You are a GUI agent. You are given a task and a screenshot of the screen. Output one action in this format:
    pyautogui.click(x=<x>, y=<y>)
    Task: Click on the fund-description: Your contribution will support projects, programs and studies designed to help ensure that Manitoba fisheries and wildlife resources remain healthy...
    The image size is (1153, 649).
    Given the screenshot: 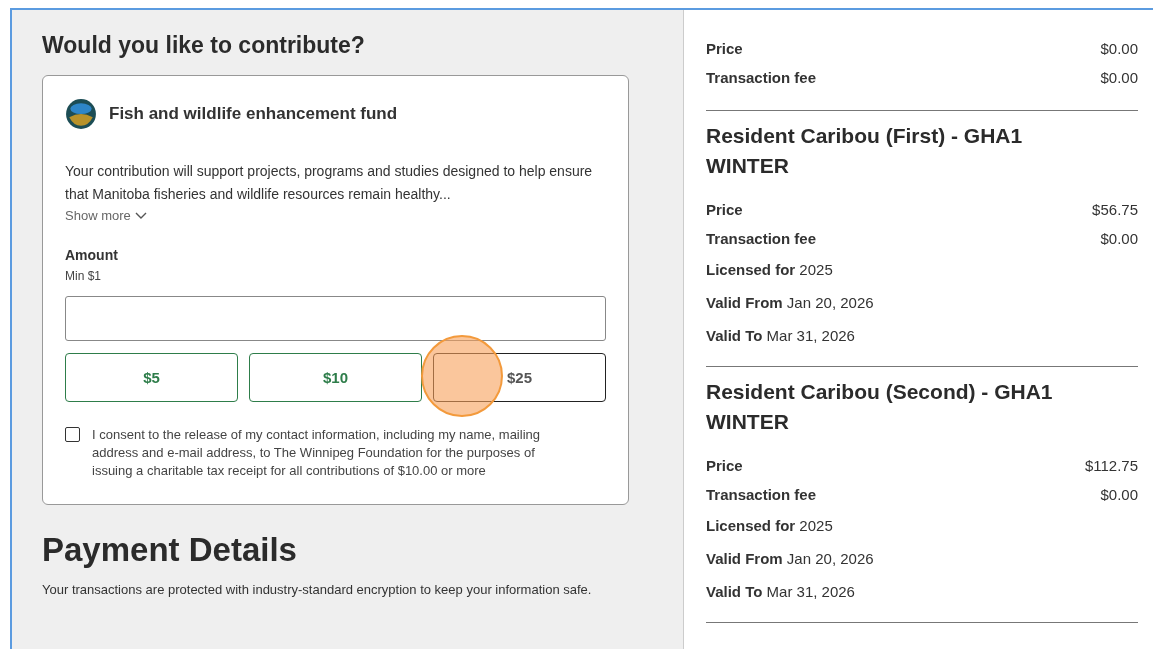 What is the action you would take?
    pyautogui.click(x=329, y=183)
    